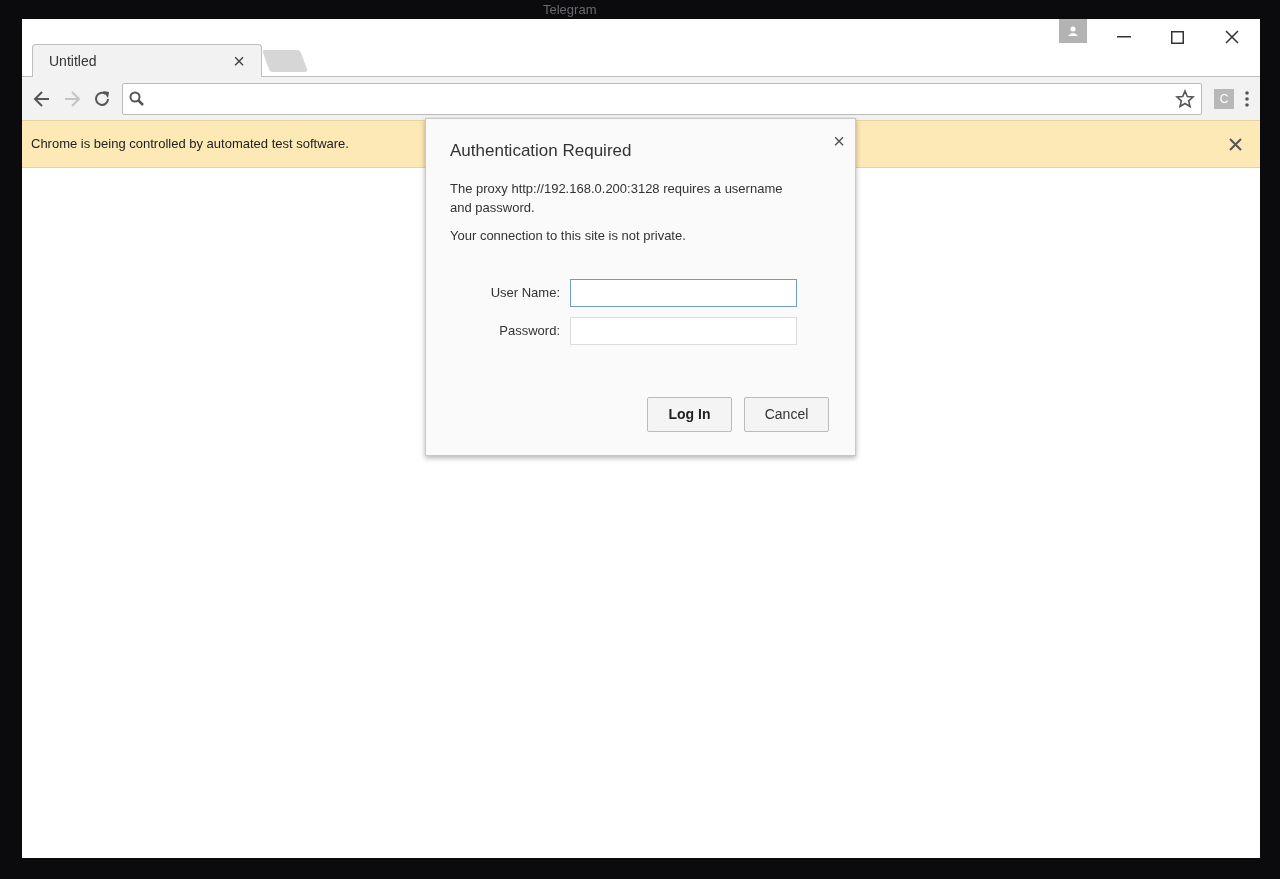 This screenshot has height=879, width=1280. What do you see at coordinates (529, 331) in the screenshot?
I see `field-label: Password:` at bounding box center [529, 331].